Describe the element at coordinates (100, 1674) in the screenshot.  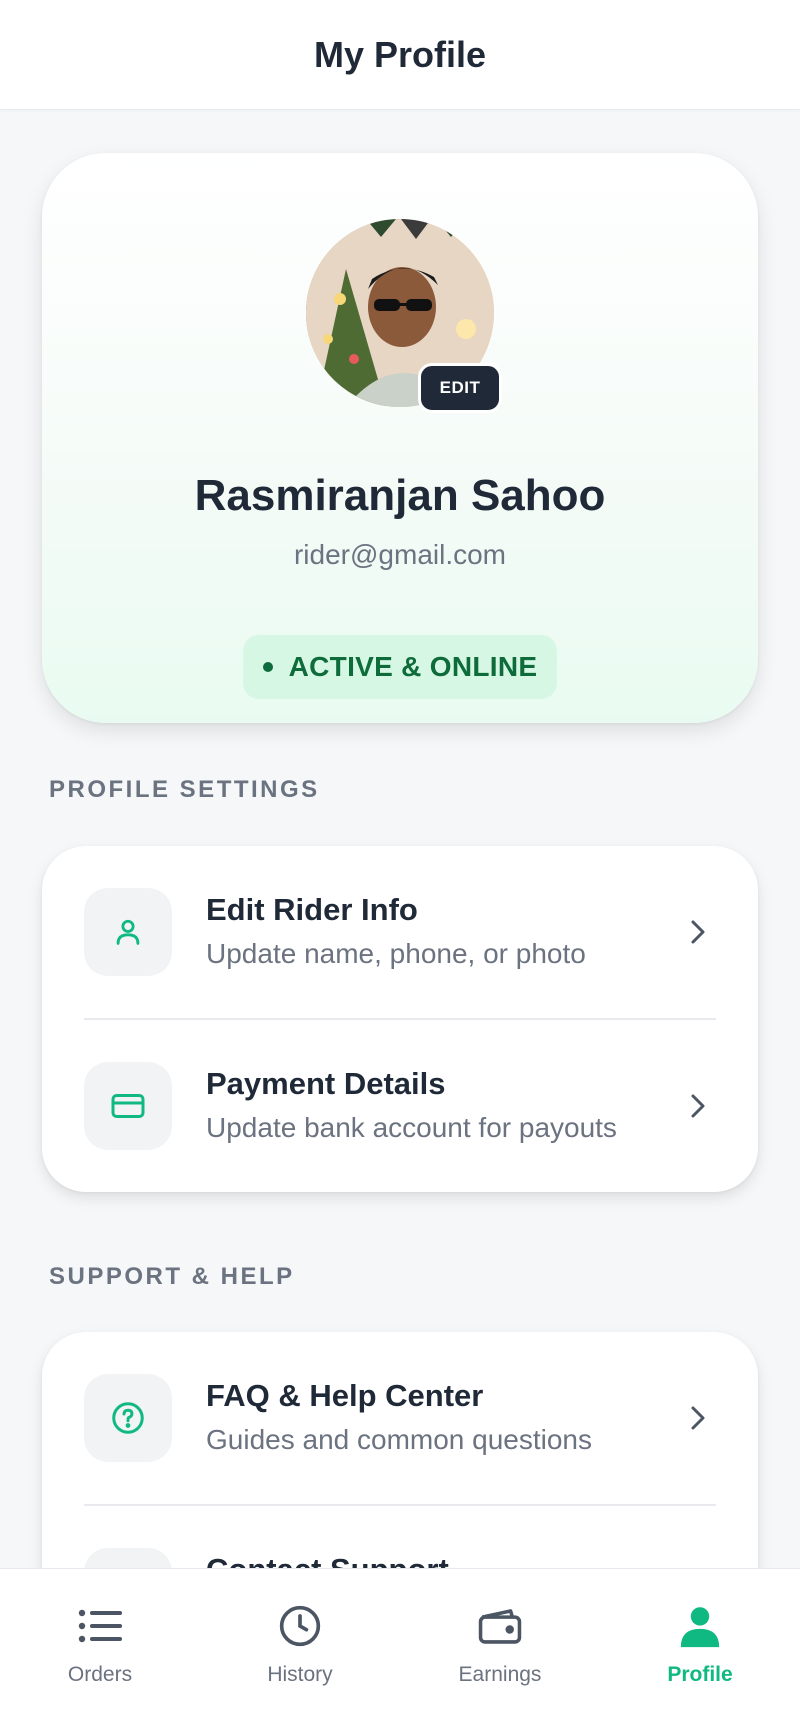
I see `tab-label: Orders` at that location.